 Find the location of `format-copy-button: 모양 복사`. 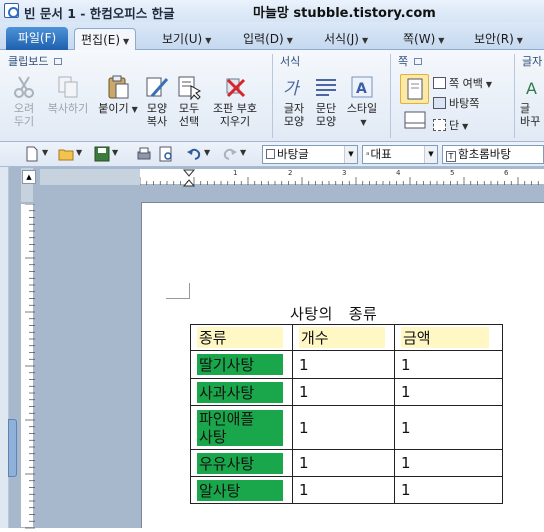

format-copy-button: 모양 복사 is located at coordinates (157, 101).